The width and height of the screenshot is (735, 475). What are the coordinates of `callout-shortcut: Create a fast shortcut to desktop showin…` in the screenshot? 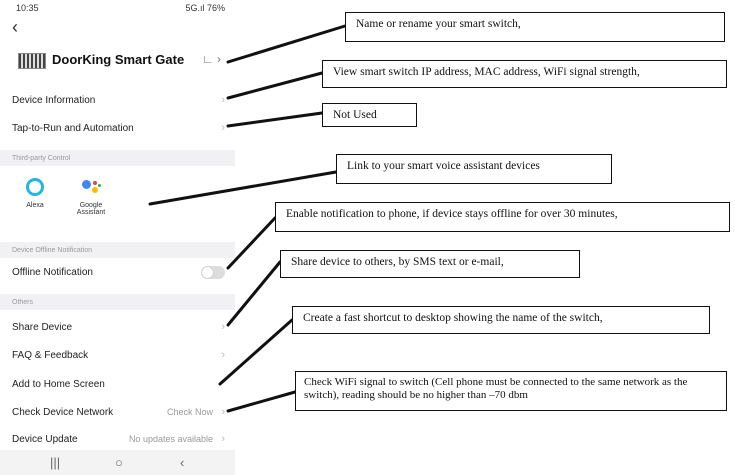 It's located at (501, 320).